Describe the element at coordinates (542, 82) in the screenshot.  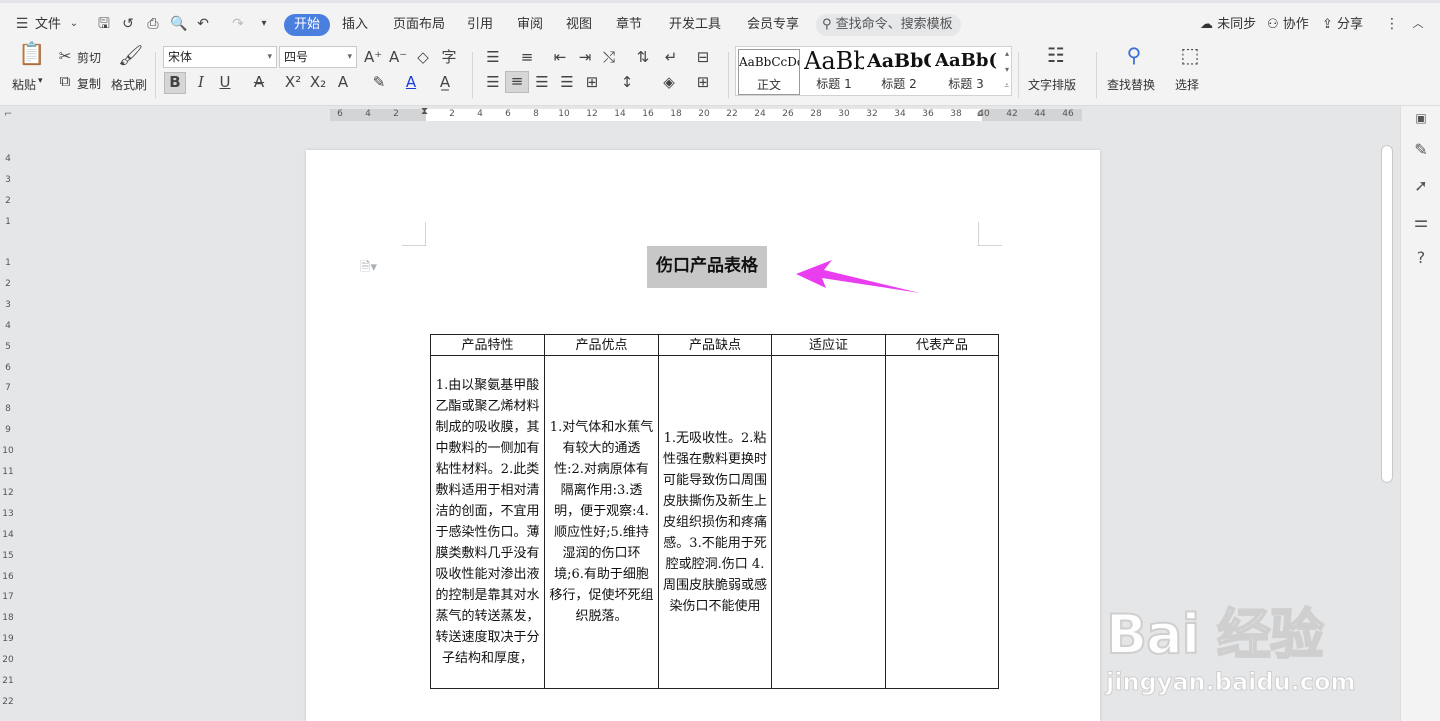
I see `align-right-icon: ☰` at that location.